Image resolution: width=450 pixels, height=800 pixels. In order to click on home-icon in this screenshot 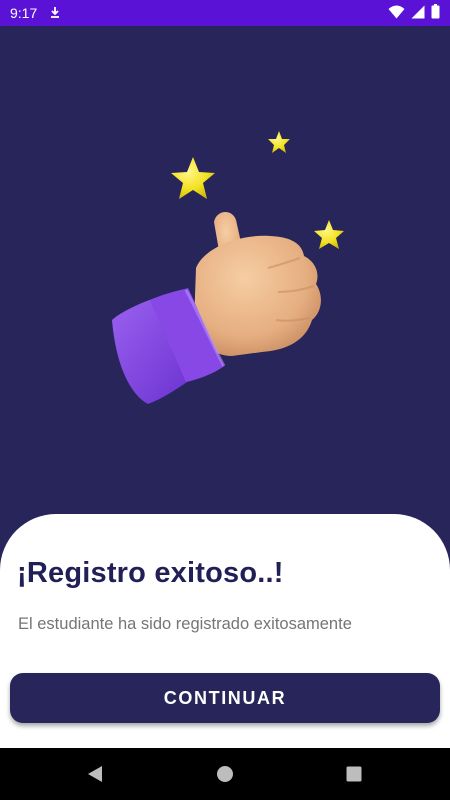, I will do `click(225, 774)`.